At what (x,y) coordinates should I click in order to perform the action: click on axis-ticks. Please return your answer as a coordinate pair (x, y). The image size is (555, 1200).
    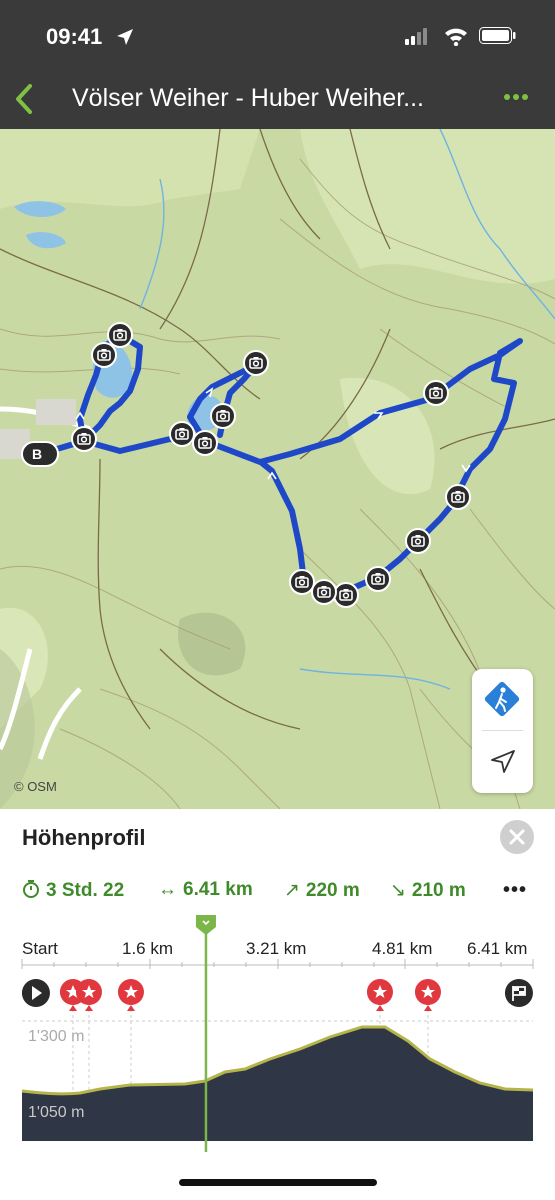
    Looking at the image, I should click on (277, 964).